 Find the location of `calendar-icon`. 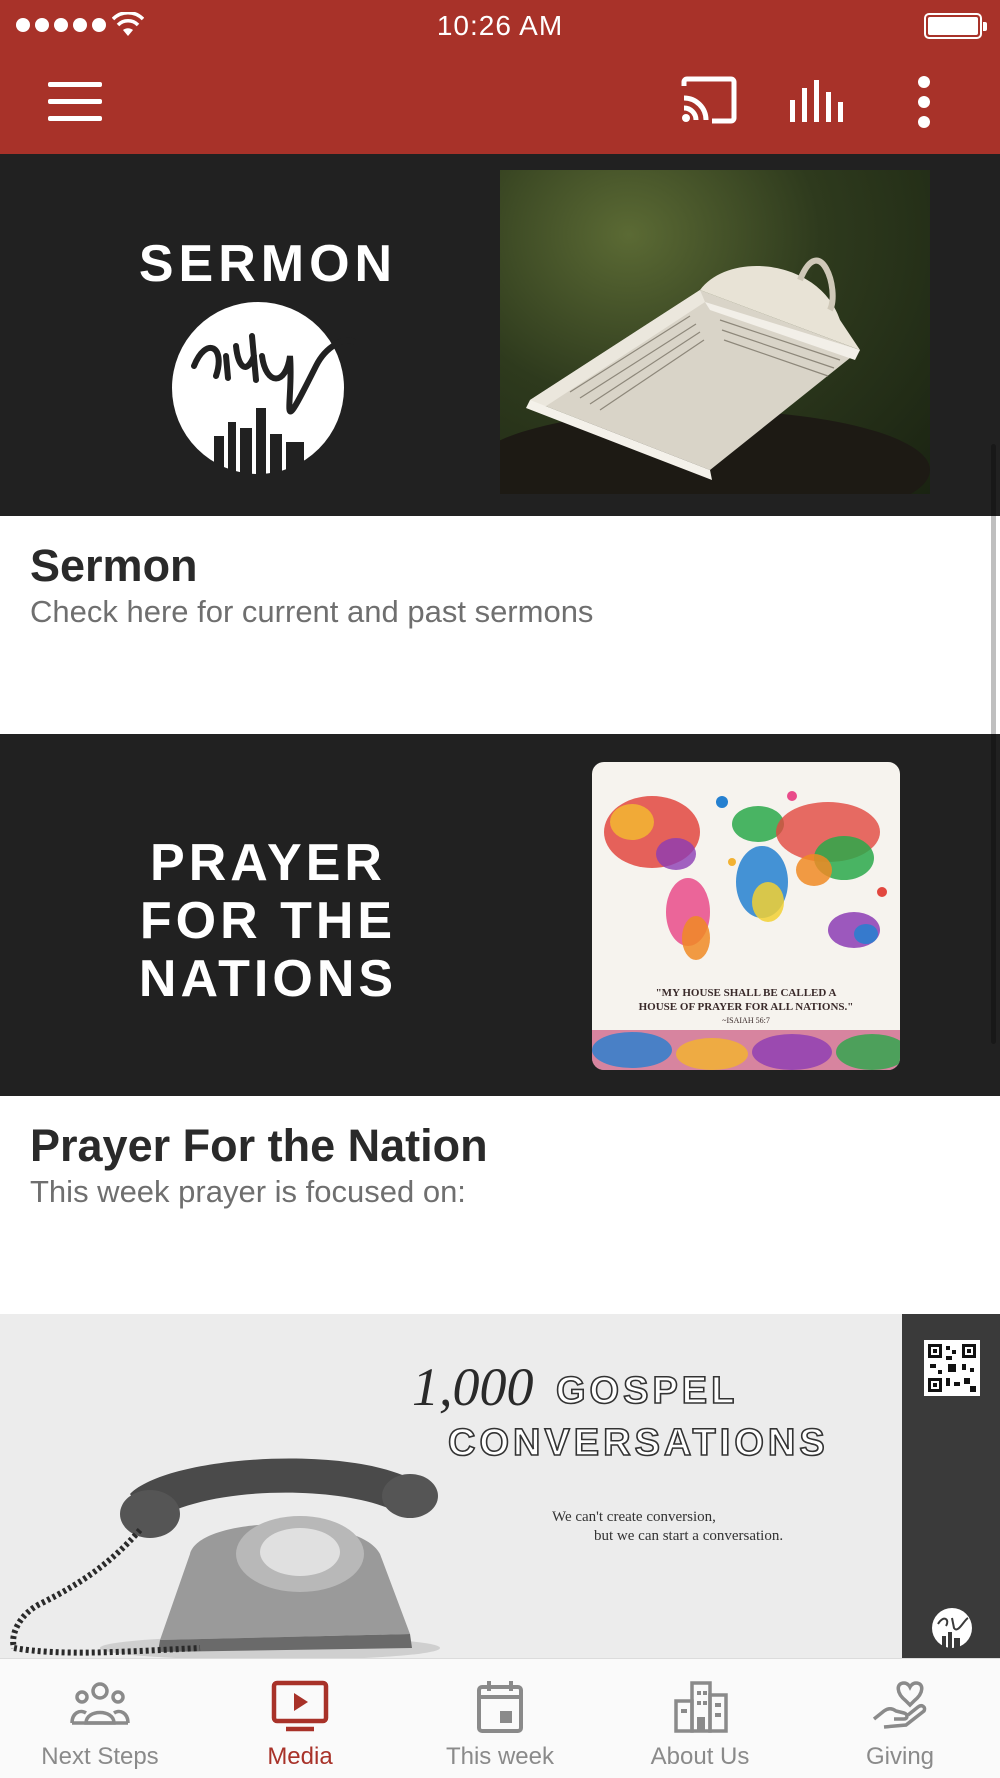

calendar-icon is located at coordinates (500, 1707).